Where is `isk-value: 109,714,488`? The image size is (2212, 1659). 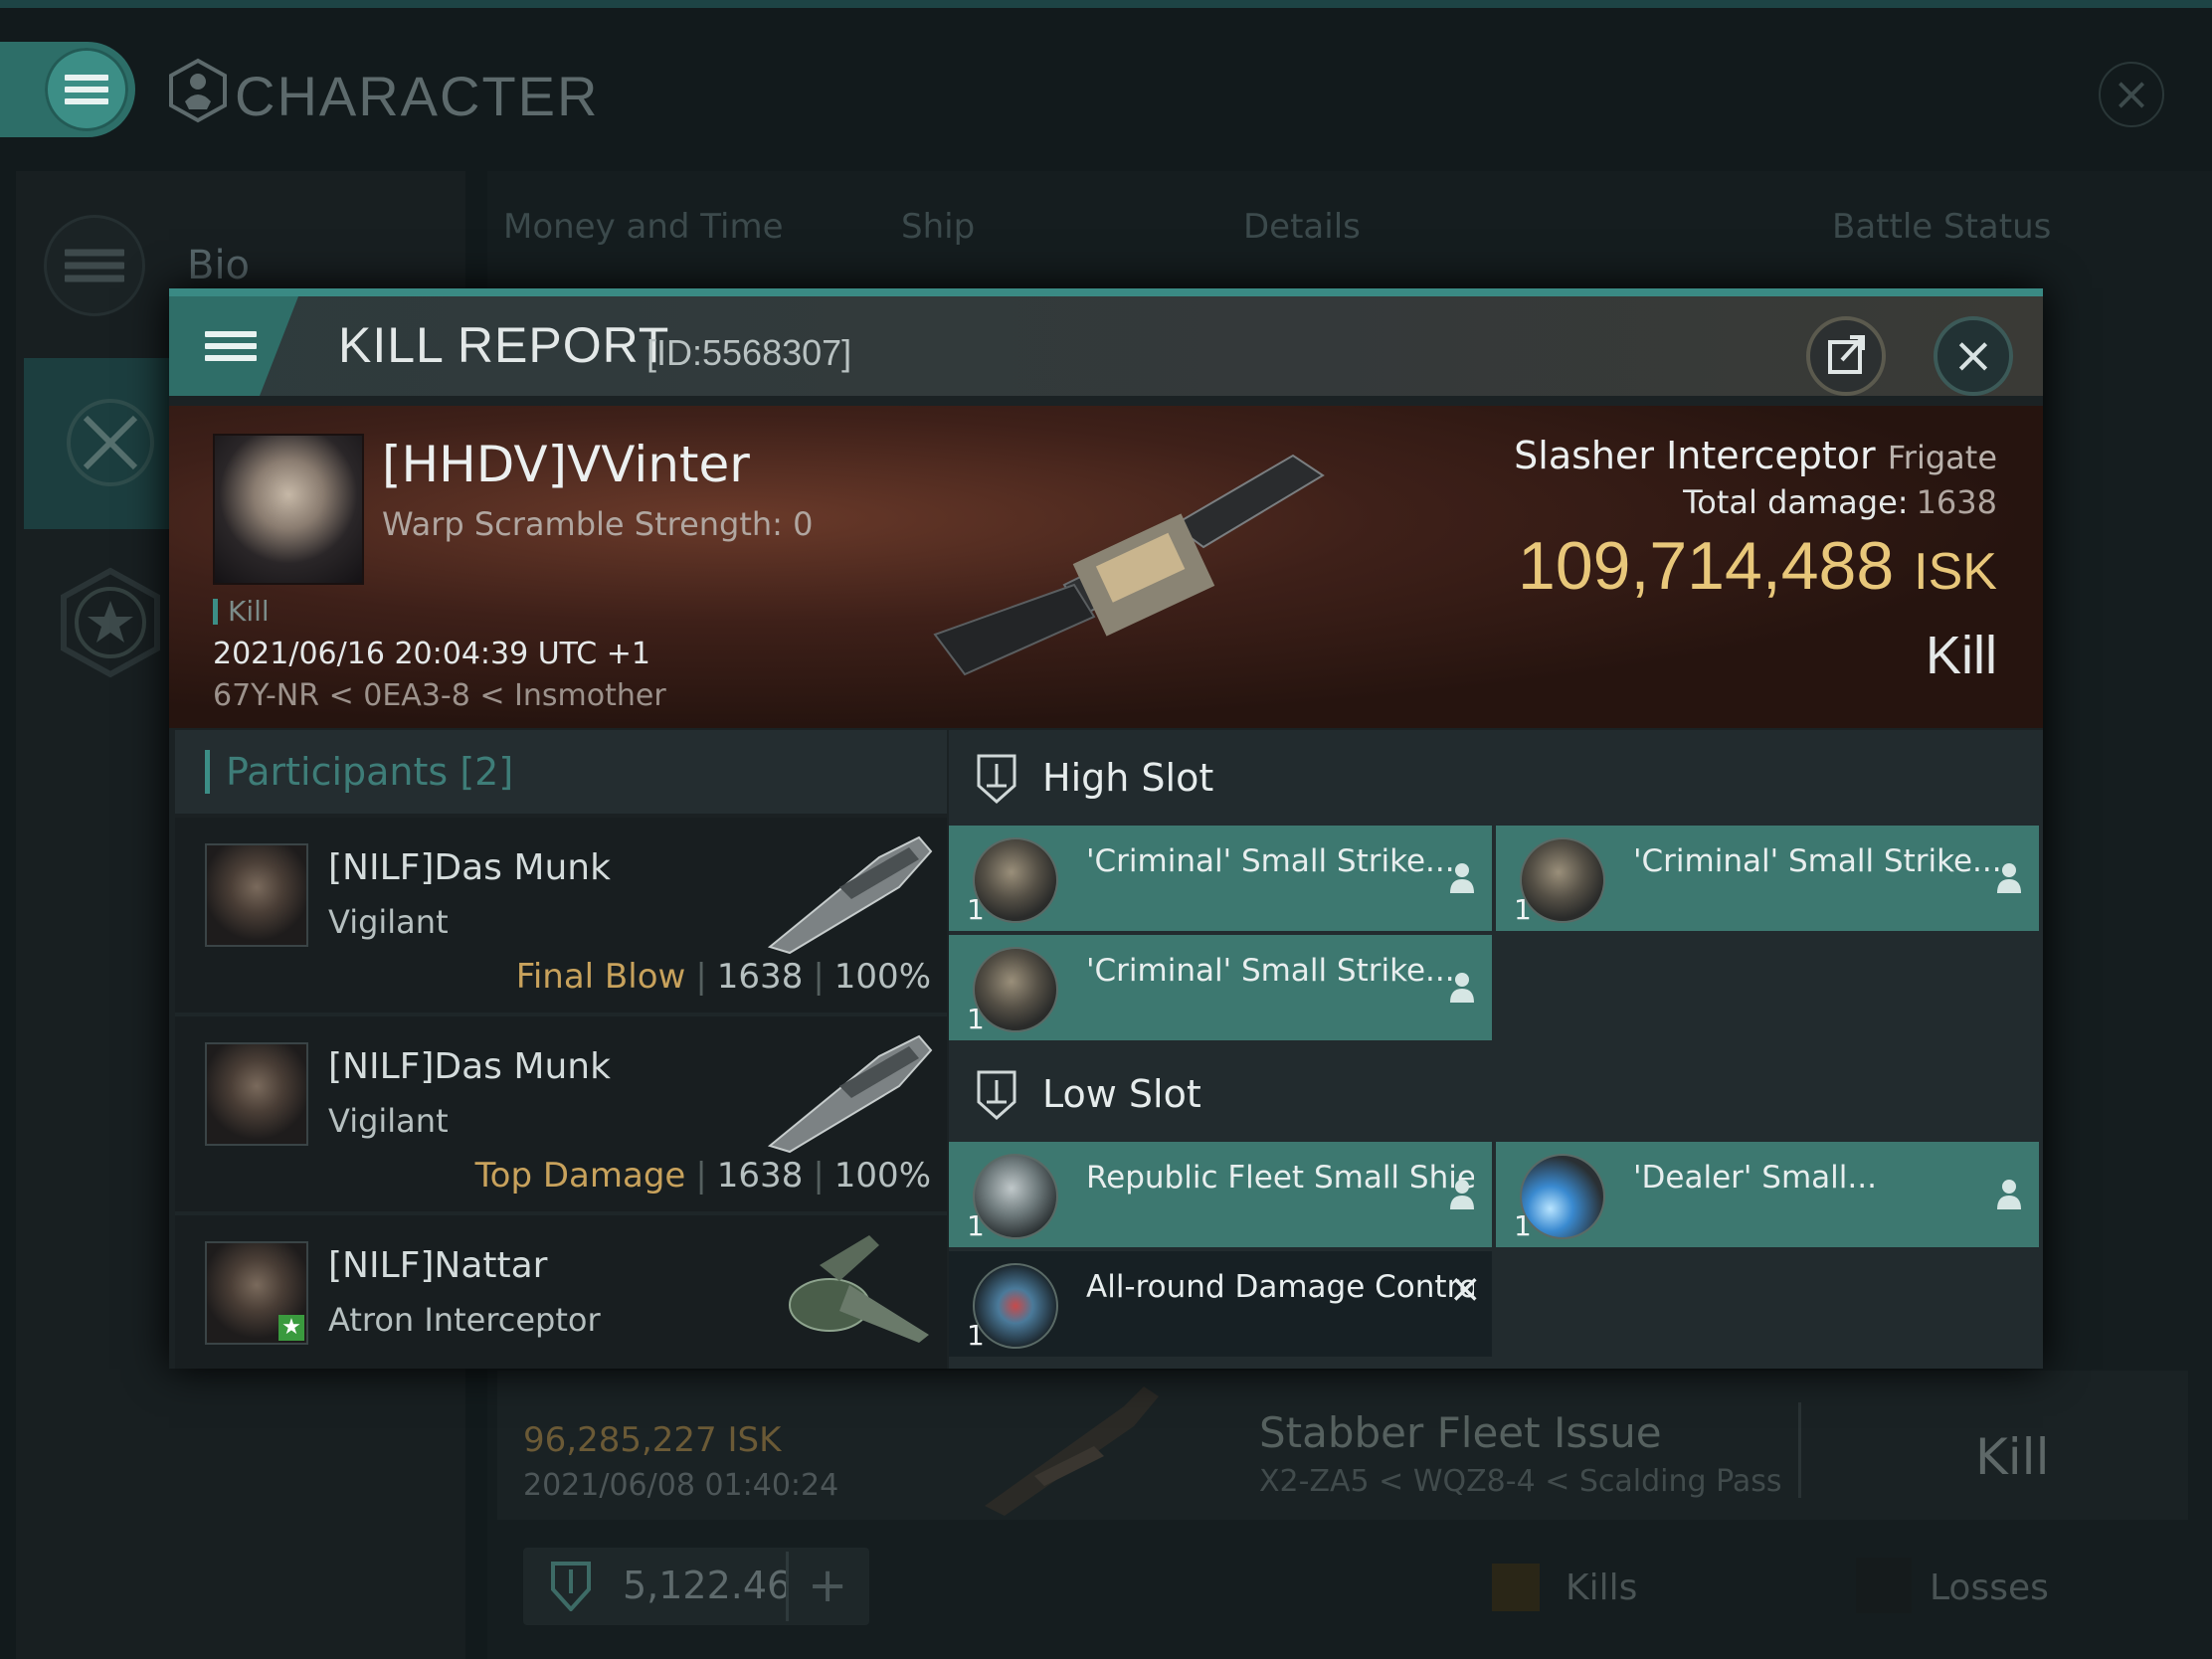 isk-value: 109,714,488 is located at coordinates (1706, 566).